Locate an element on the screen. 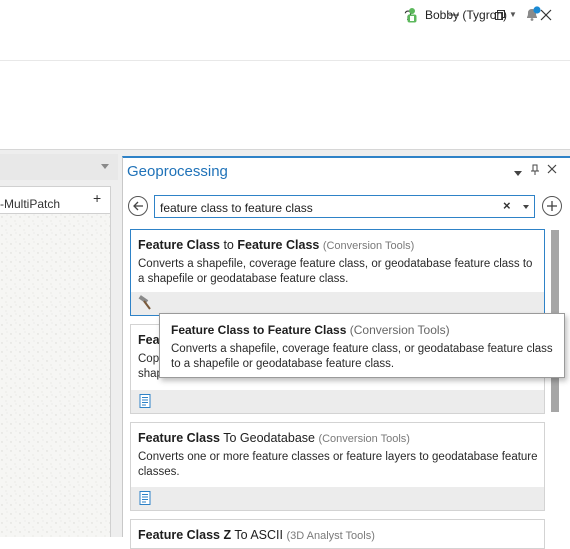 The width and height of the screenshot is (570, 549). tooltip-tool-name: Feature Class to Feature Class is located at coordinates (259, 330).